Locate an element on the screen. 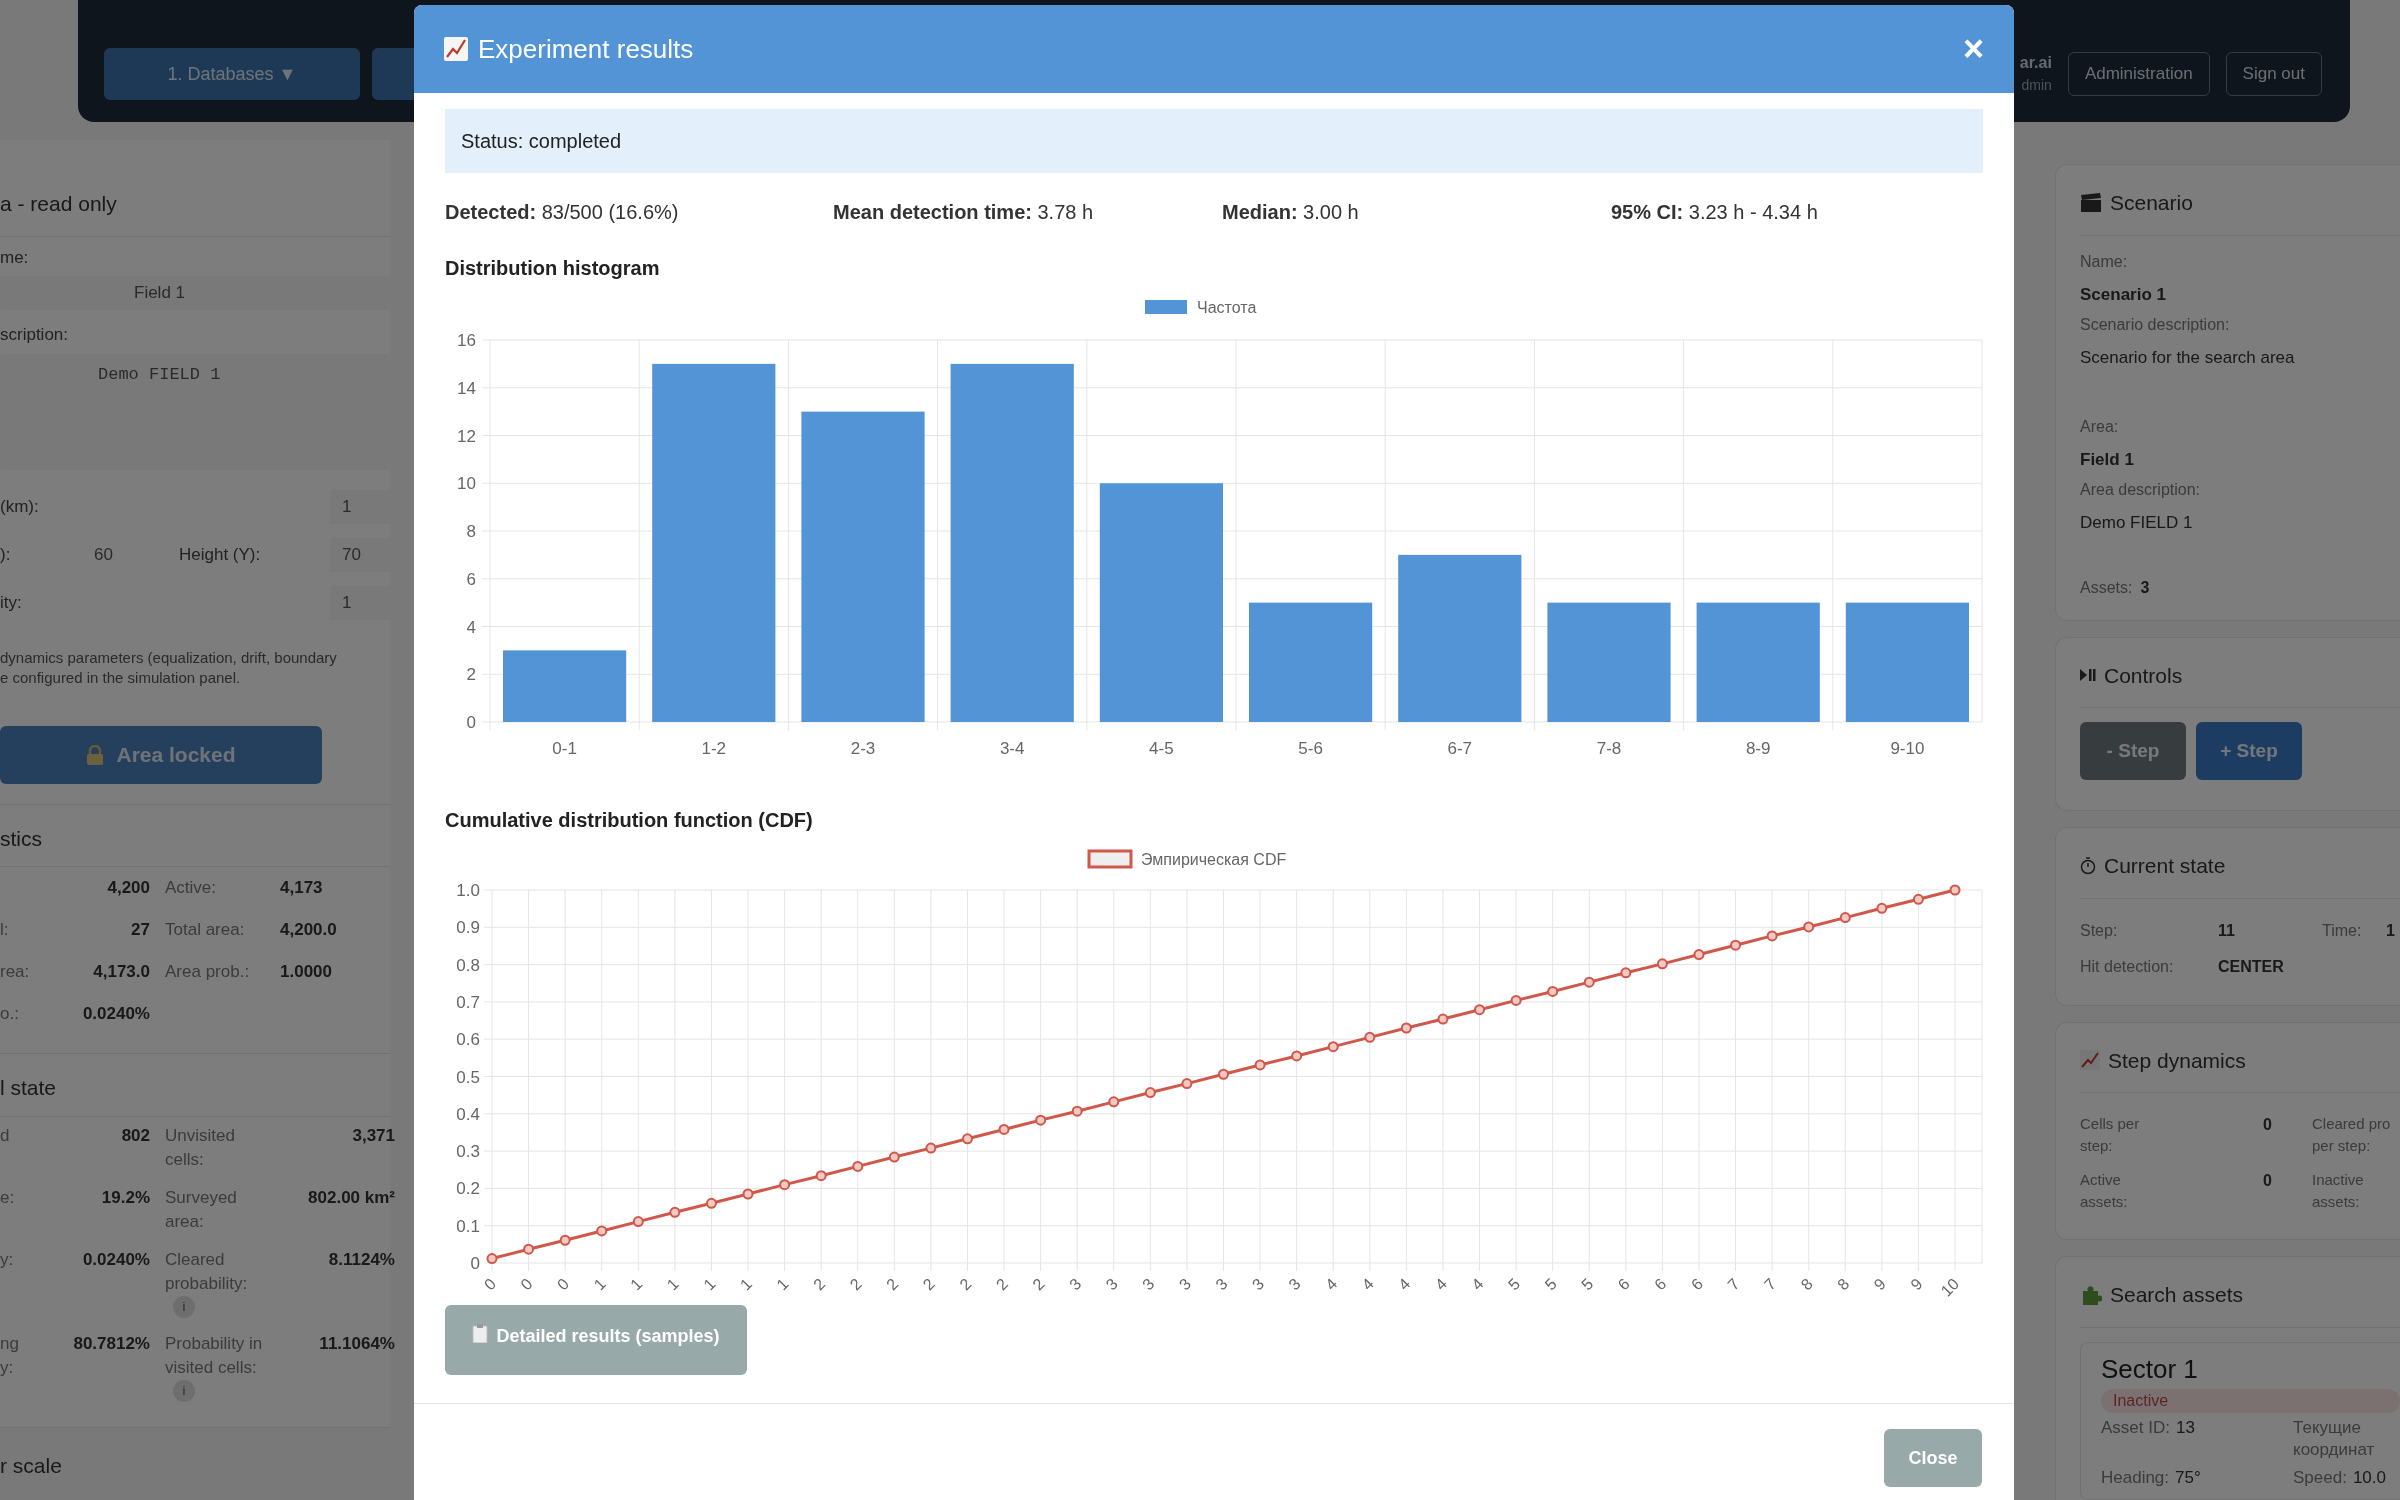 The image size is (2400, 1500). result-stat: Mean detection time: 3.78 h is located at coordinates (964, 212).